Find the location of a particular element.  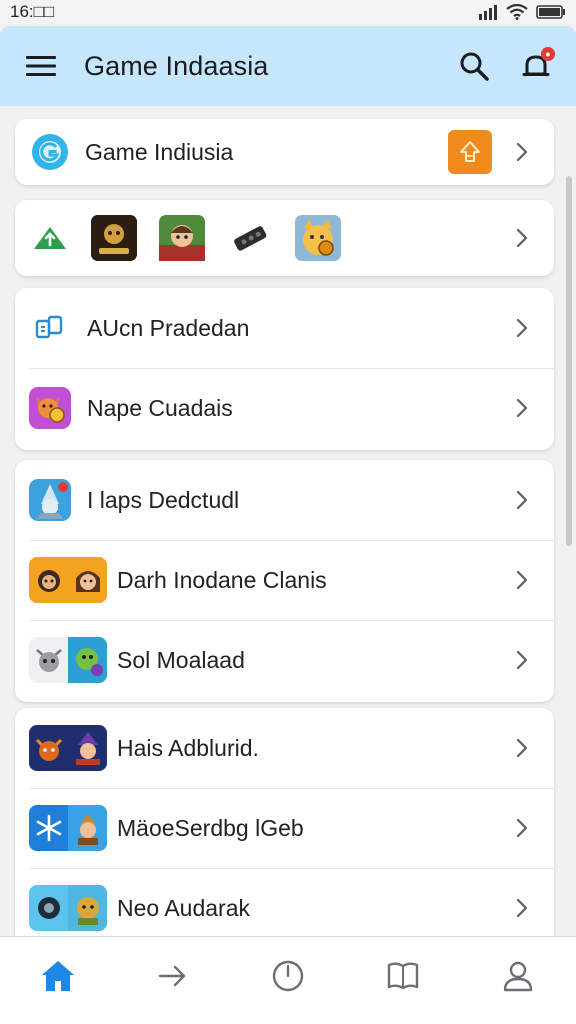

cards-icon is located at coordinates (50, 328).